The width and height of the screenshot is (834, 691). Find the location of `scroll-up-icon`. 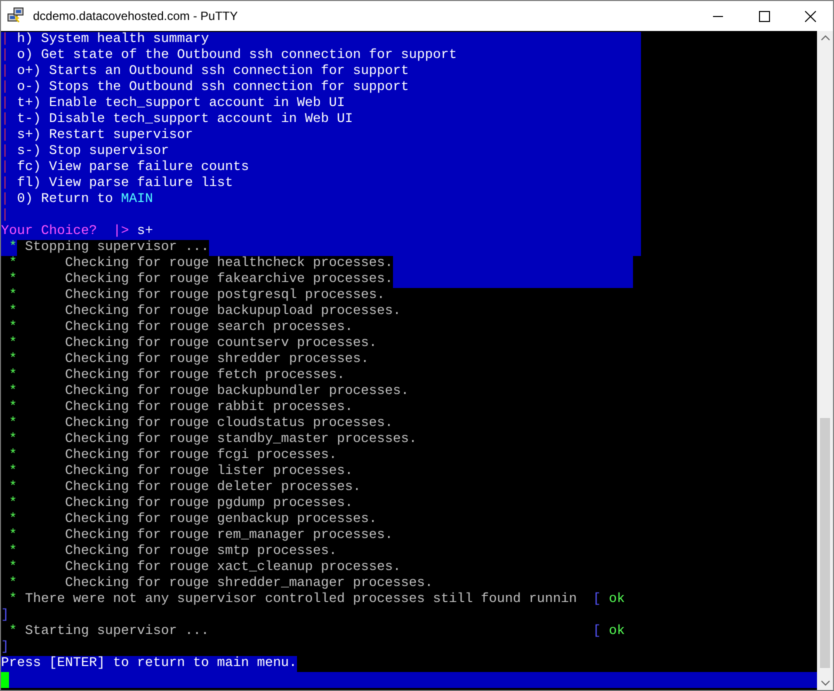

scroll-up-icon is located at coordinates (825, 38).